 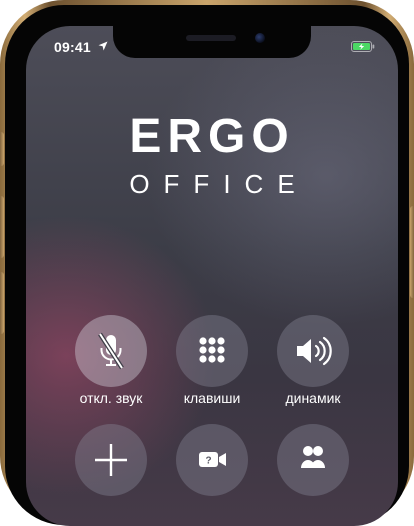 I want to click on speaker-icon, so click(x=314, y=351).